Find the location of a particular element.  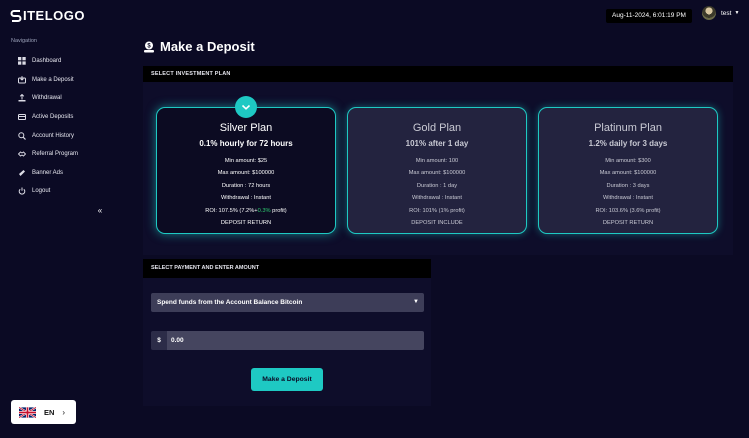

grid-icon is located at coordinates (22, 61).